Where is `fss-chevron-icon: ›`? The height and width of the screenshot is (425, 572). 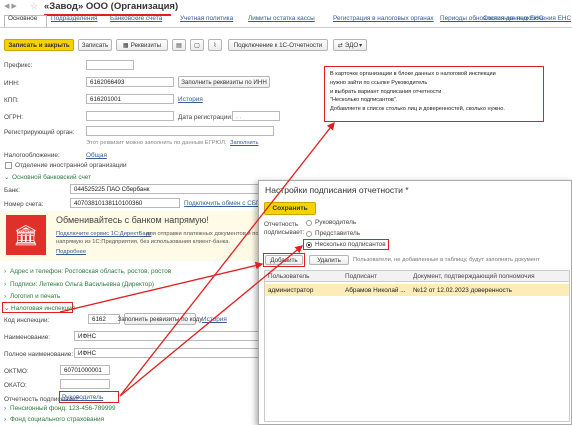 fss-chevron-icon: › is located at coordinates (5, 419).